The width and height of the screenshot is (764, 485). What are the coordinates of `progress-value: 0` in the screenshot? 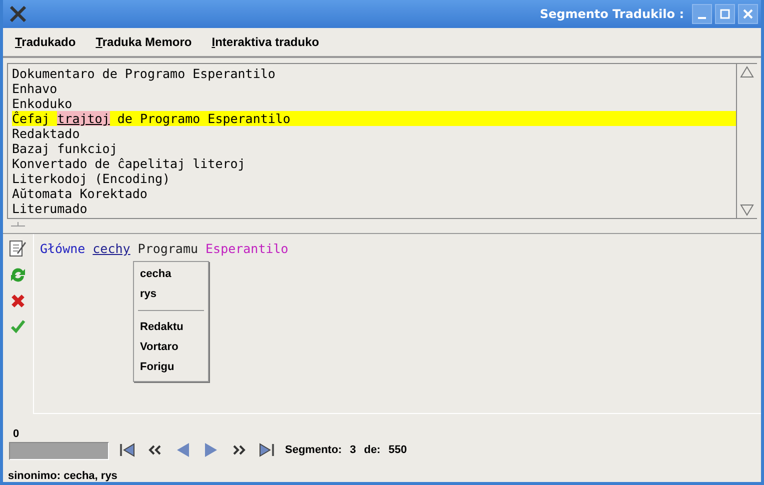 It's located at (16, 434).